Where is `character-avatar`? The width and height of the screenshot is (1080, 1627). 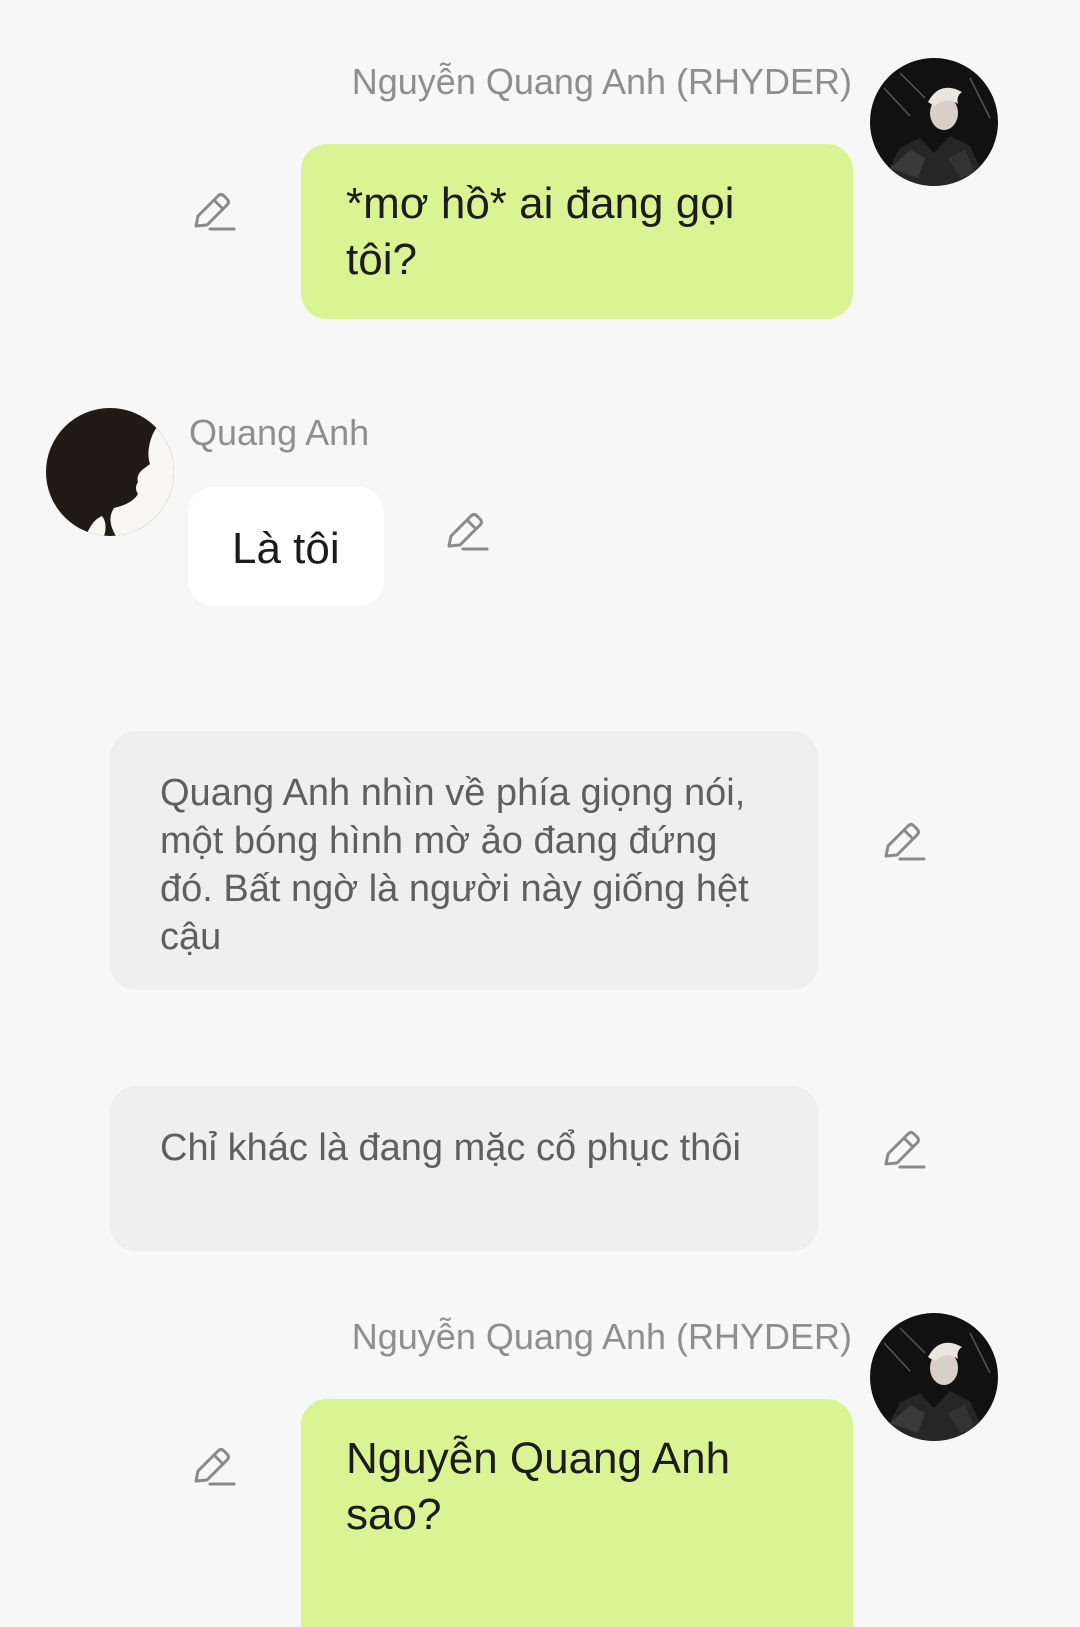 character-avatar is located at coordinates (110, 472).